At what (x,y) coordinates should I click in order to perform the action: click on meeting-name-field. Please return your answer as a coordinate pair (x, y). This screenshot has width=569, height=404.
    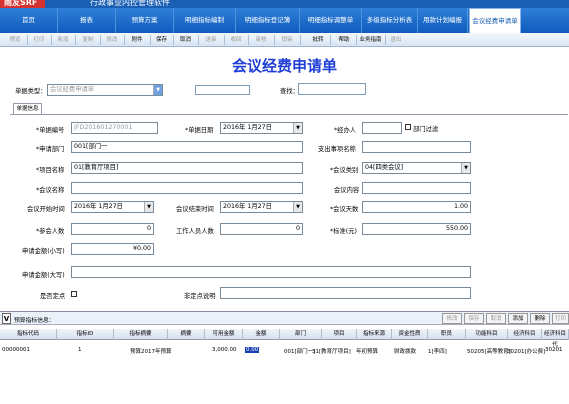
    Looking at the image, I should click on (187, 188).